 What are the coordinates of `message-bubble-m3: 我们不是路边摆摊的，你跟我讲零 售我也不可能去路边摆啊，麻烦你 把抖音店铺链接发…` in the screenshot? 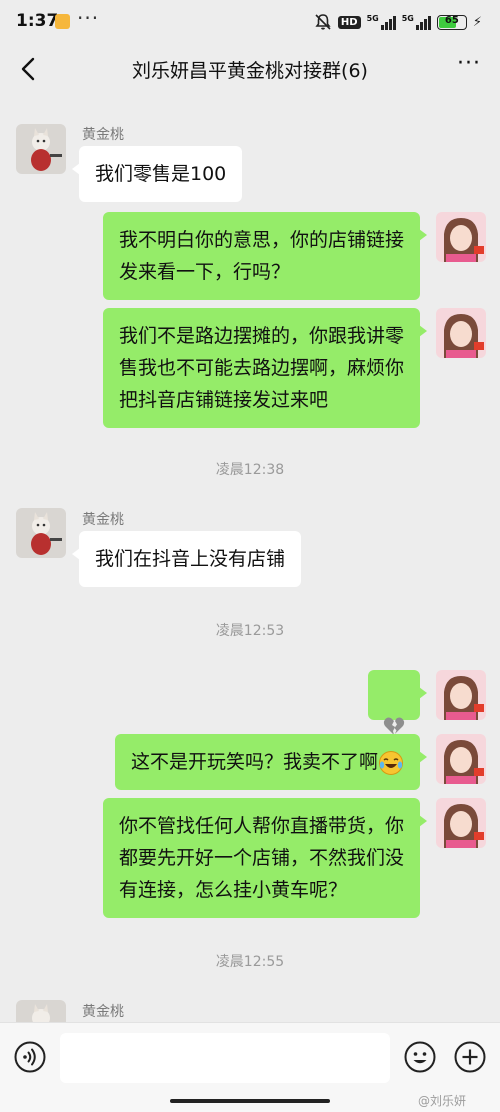 It's located at (265, 368).